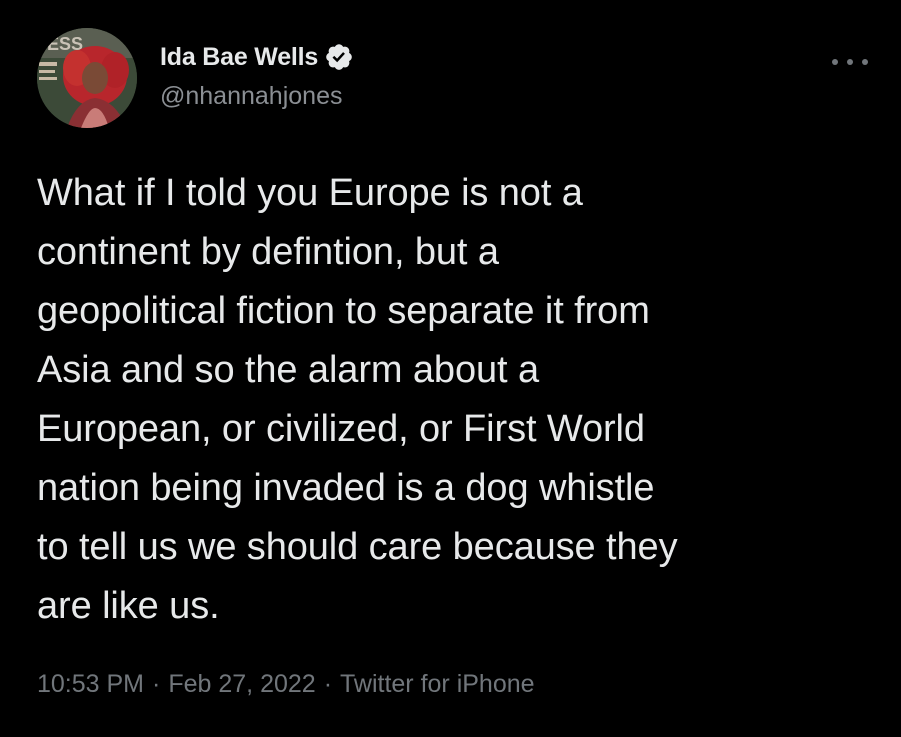  Describe the element at coordinates (357, 547) in the screenshot. I see `tweet-text-line: to tell us we should care because they` at that location.